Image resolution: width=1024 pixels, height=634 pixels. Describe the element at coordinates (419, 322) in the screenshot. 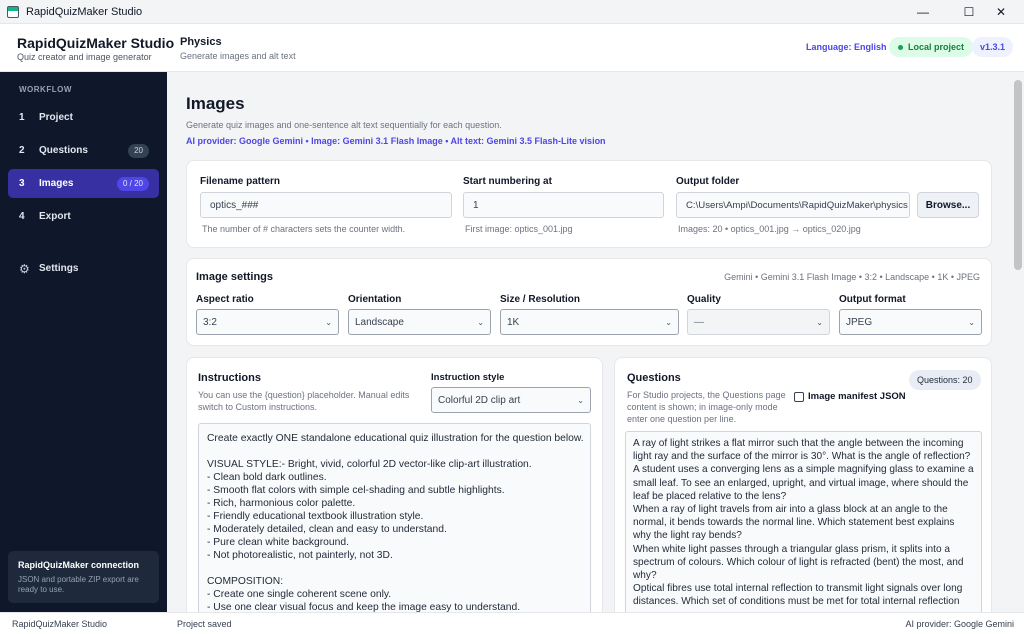

I see `orientation-select: Landscape ⌄` at that location.